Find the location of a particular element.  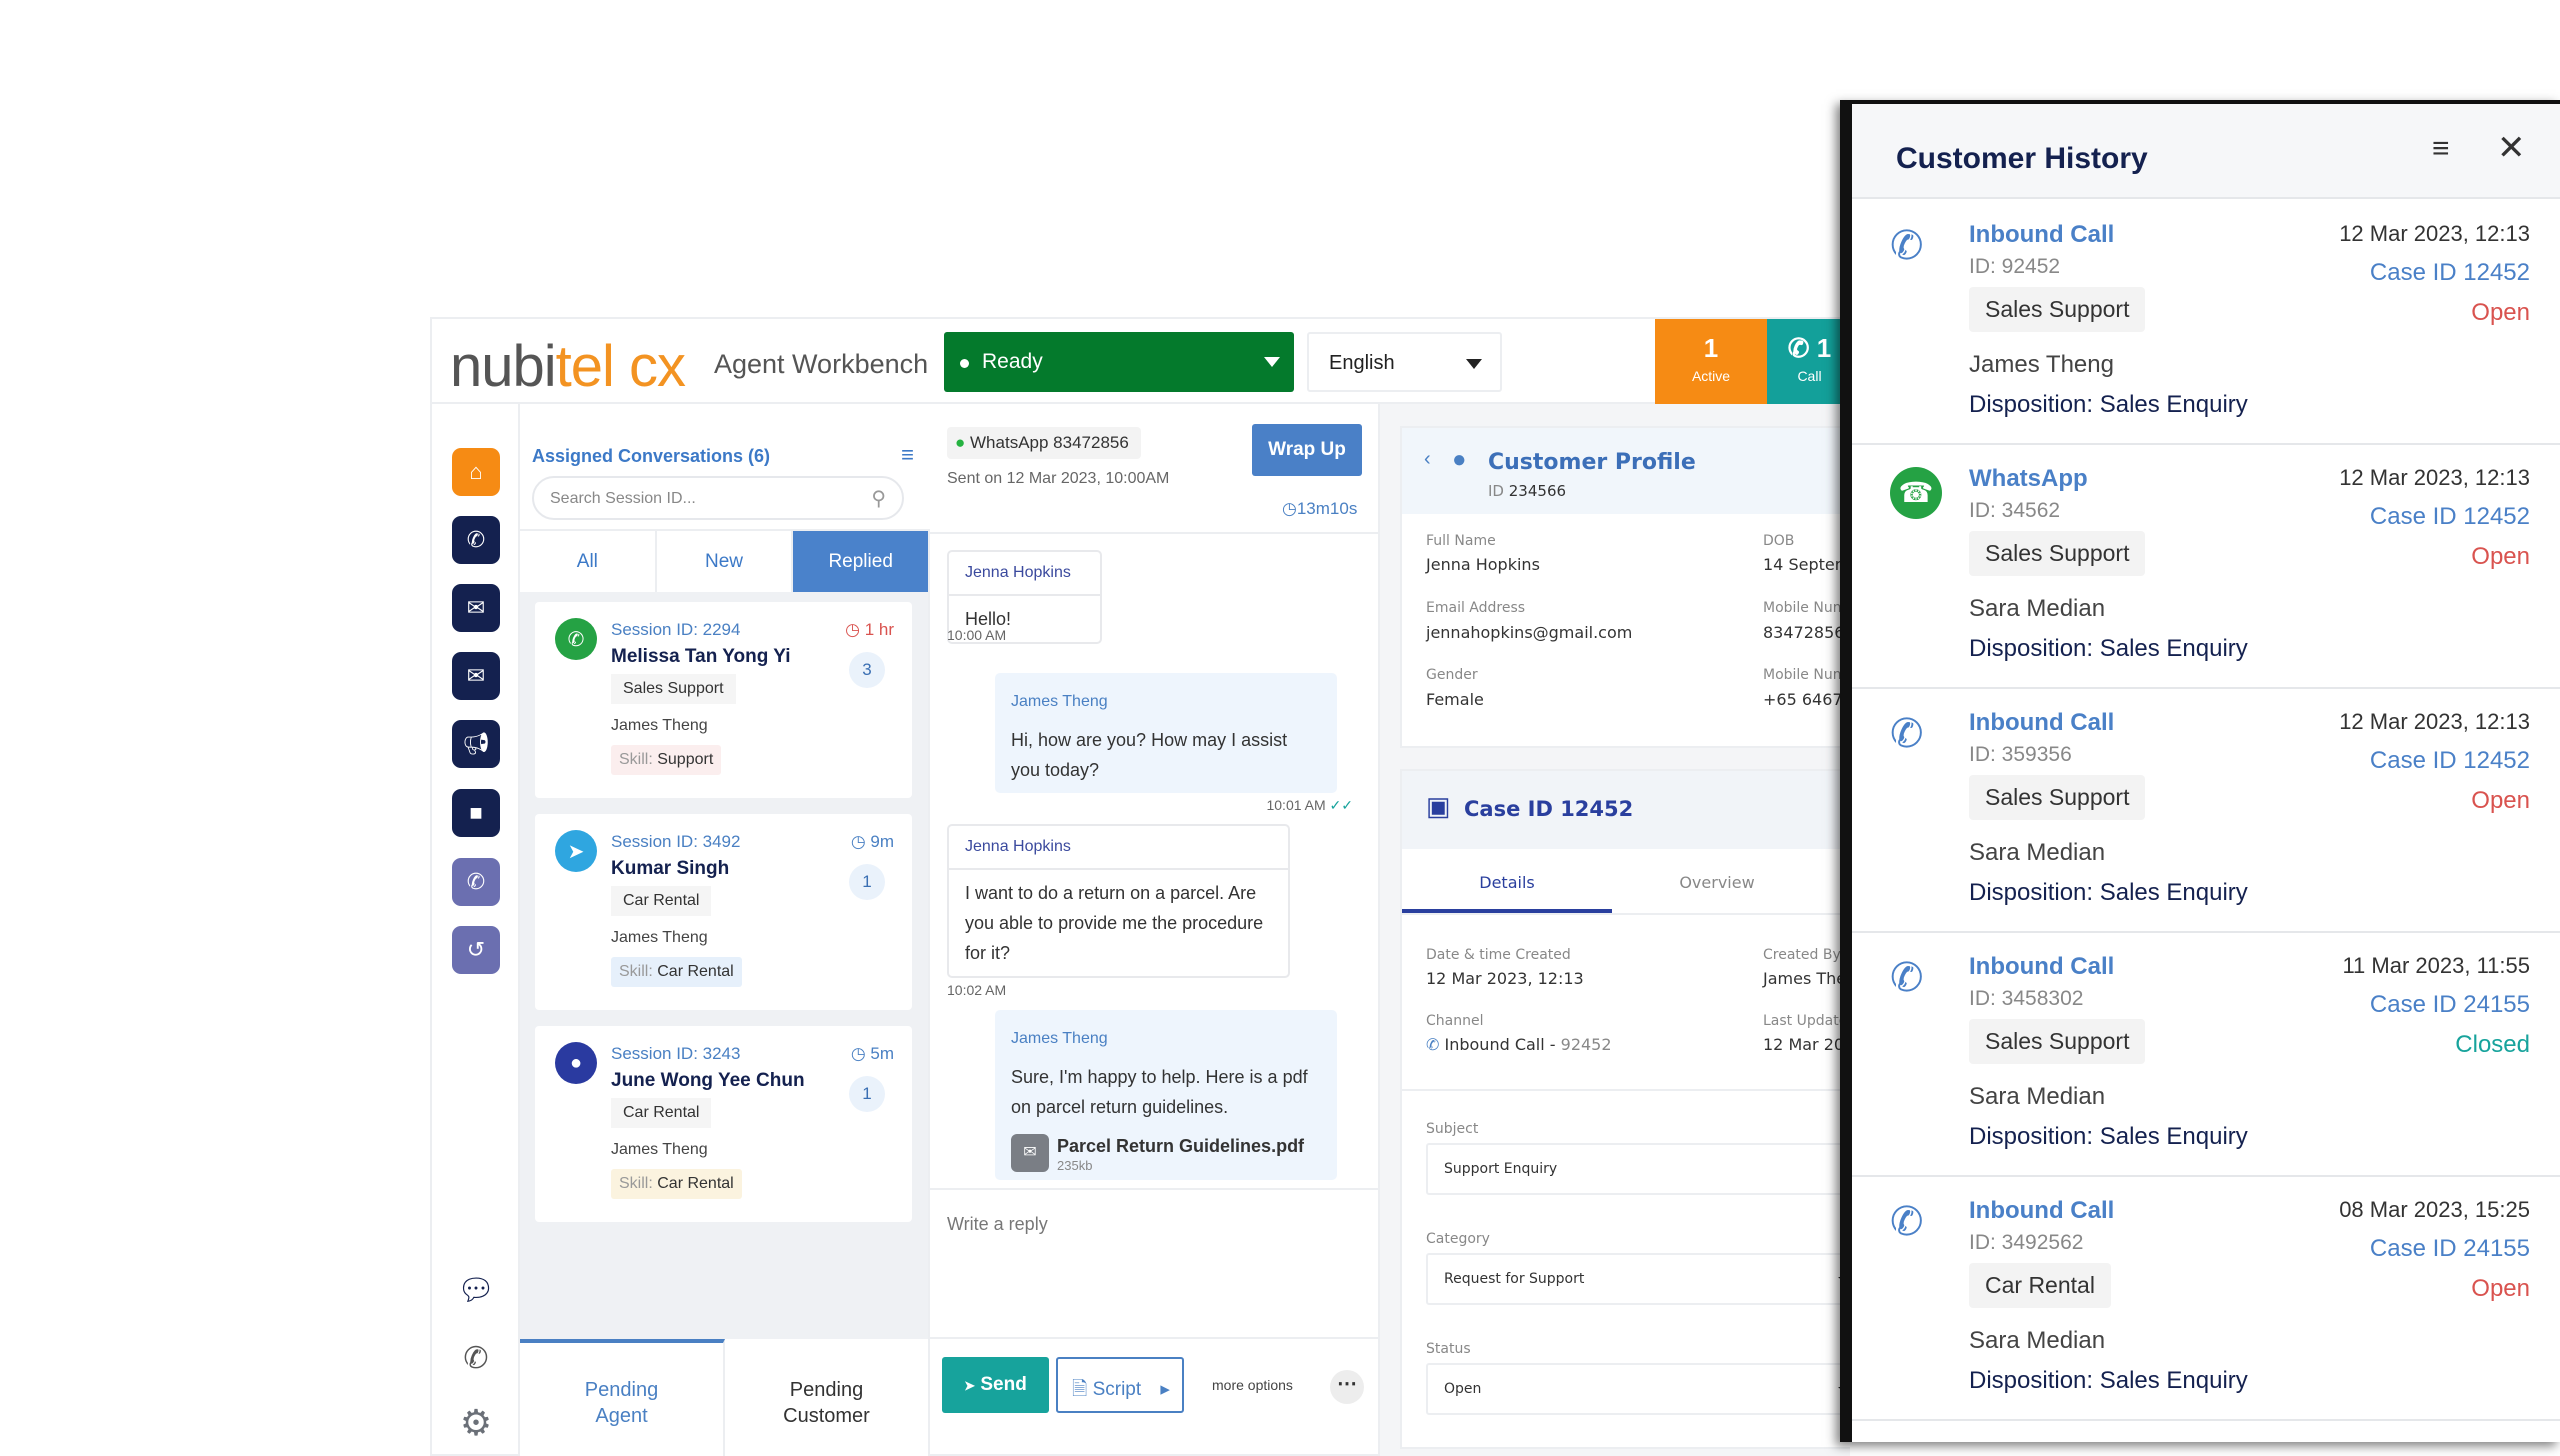

home-icon: ⌂ is located at coordinates (476, 472).